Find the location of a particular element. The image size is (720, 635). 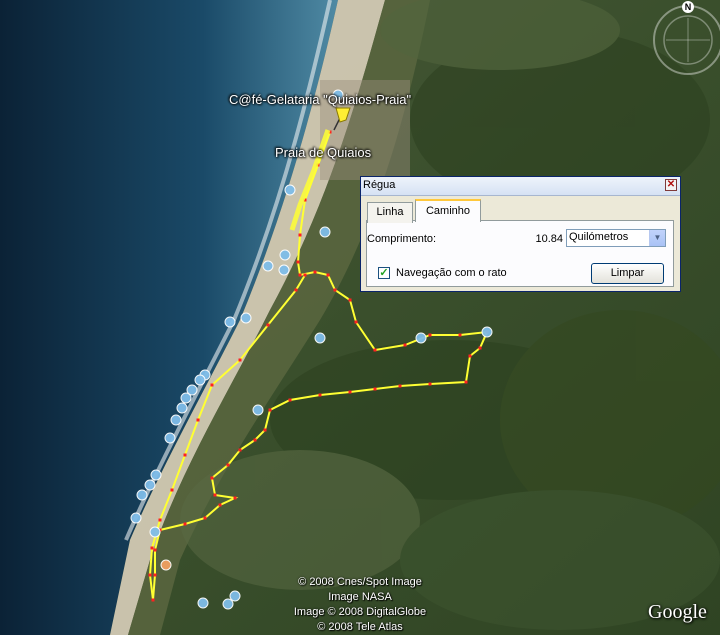

cafe-placemark-label: C@fé-Gelataria "Quiaios-Praia" is located at coordinates (320, 99).